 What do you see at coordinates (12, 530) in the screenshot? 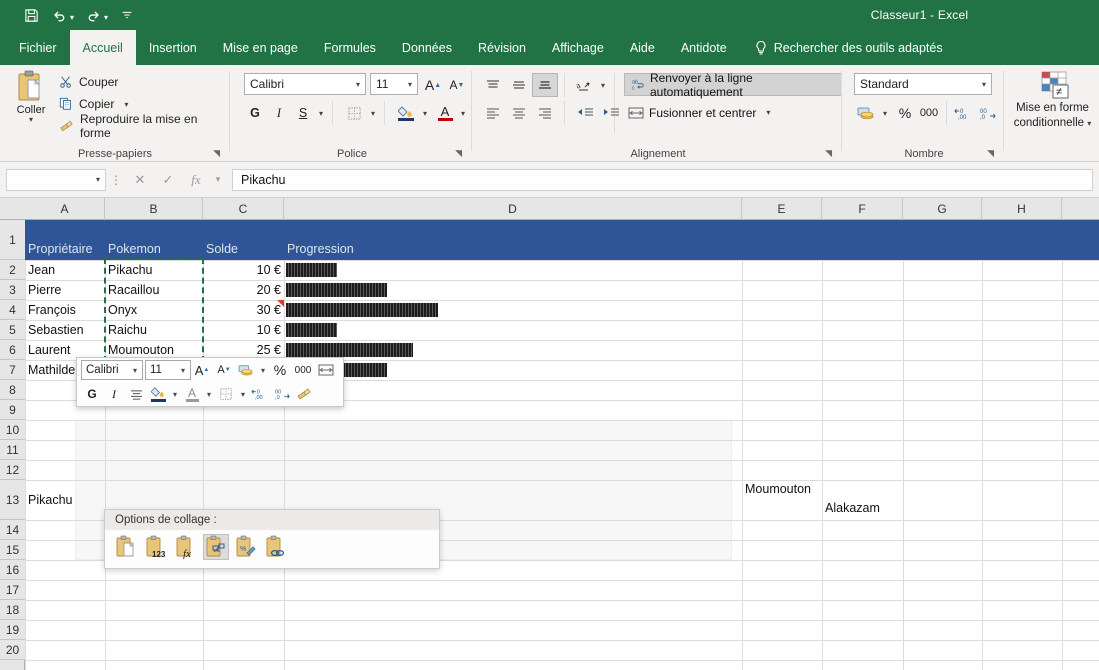
I see `row-header-14: 14` at bounding box center [12, 530].